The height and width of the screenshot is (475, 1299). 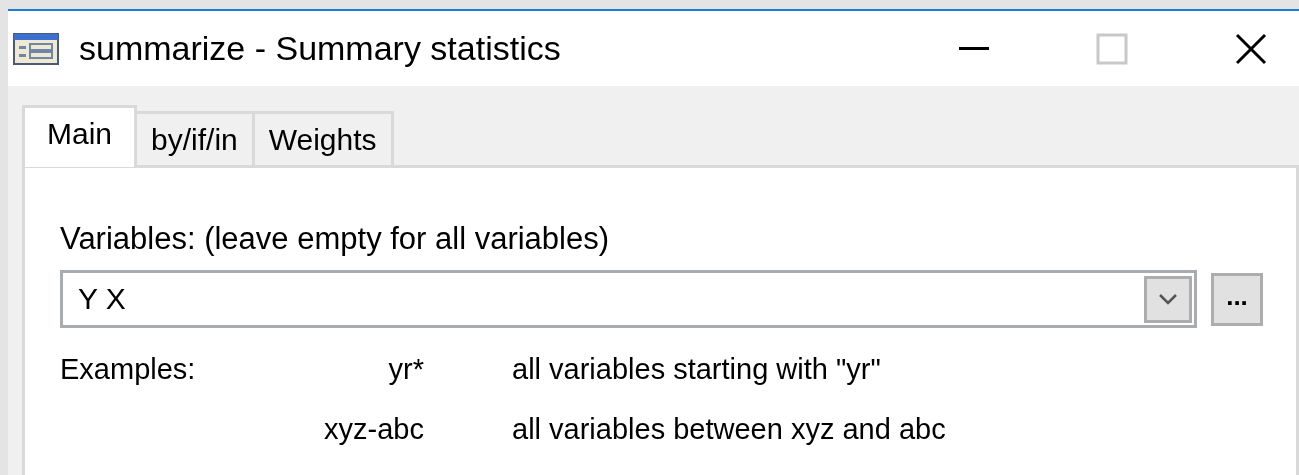 What do you see at coordinates (405, 369) in the screenshot?
I see `example-pattern: yr*` at bounding box center [405, 369].